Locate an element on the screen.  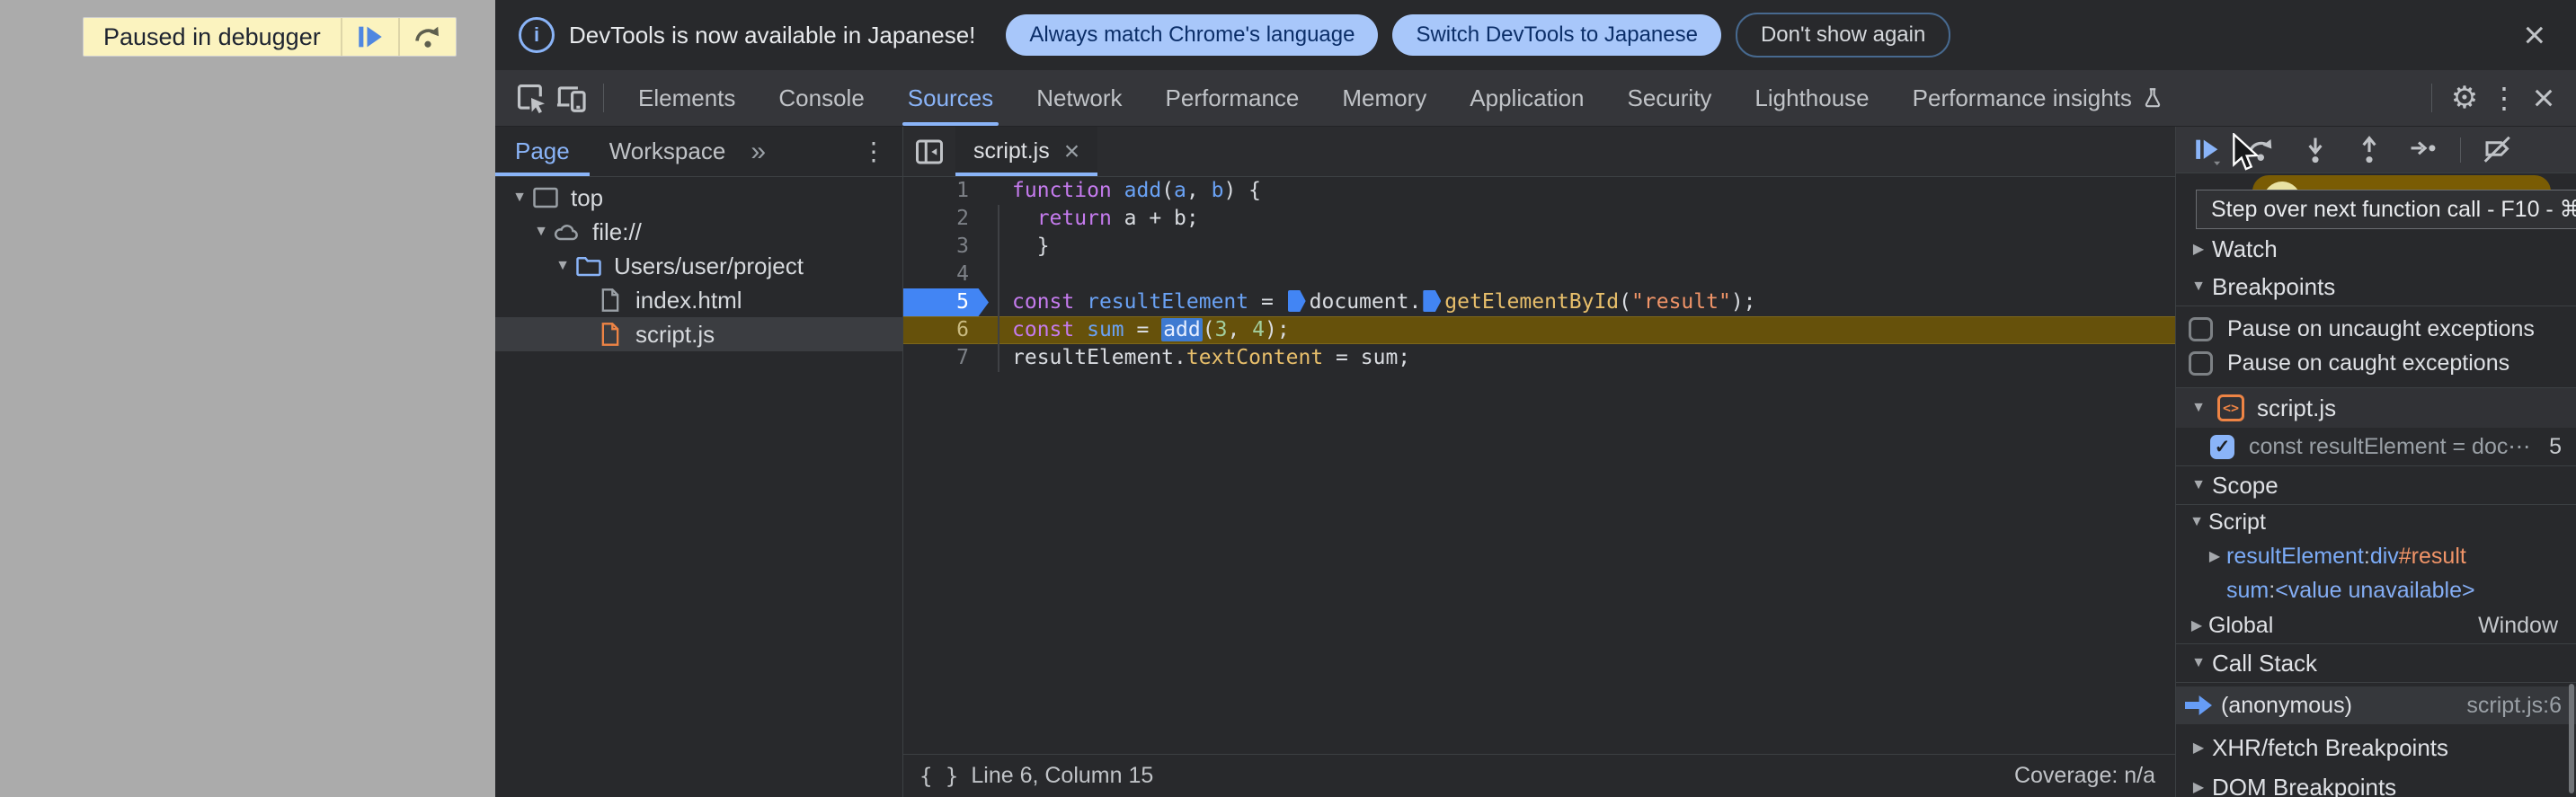
tab-performance-insights: Performance insights is located at coordinates (2038, 98).